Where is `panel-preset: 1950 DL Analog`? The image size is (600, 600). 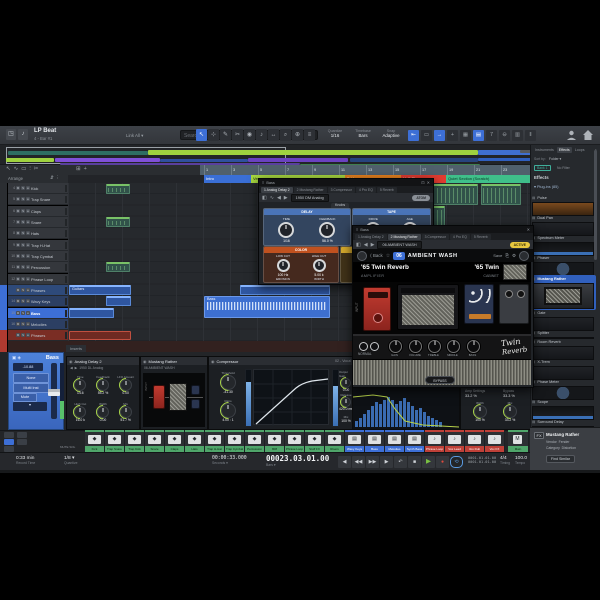
panel-preset: 1950 DL Analog is located at coordinates (91, 368).